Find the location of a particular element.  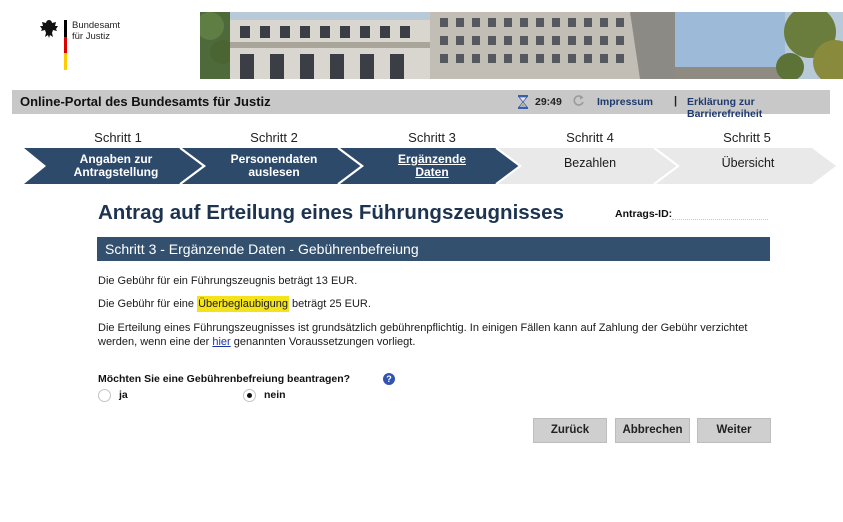

step-5-text: Übersicht is located at coordinates (748, 163).